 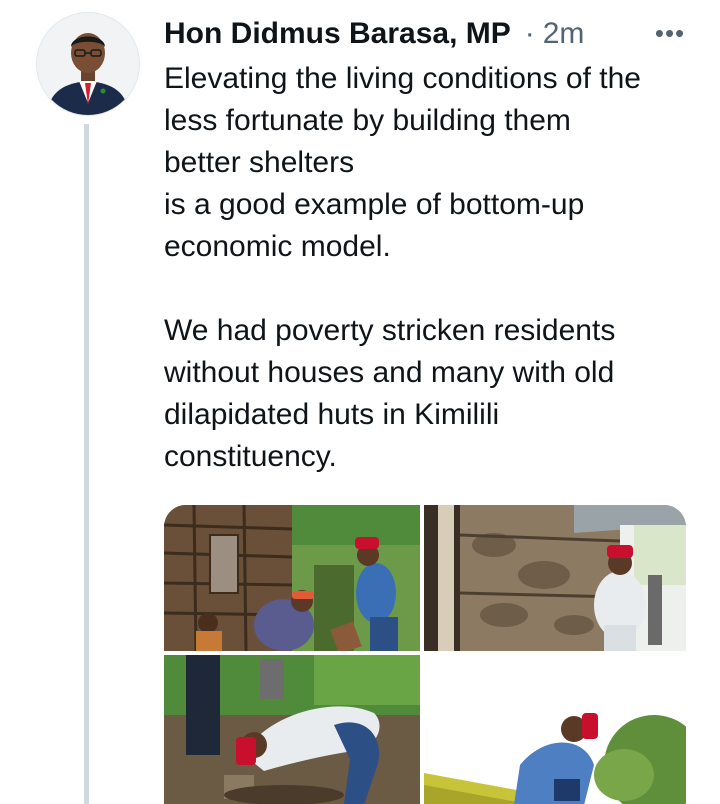 What do you see at coordinates (277, 246) in the screenshot?
I see `tweet-line: economic model.` at bounding box center [277, 246].